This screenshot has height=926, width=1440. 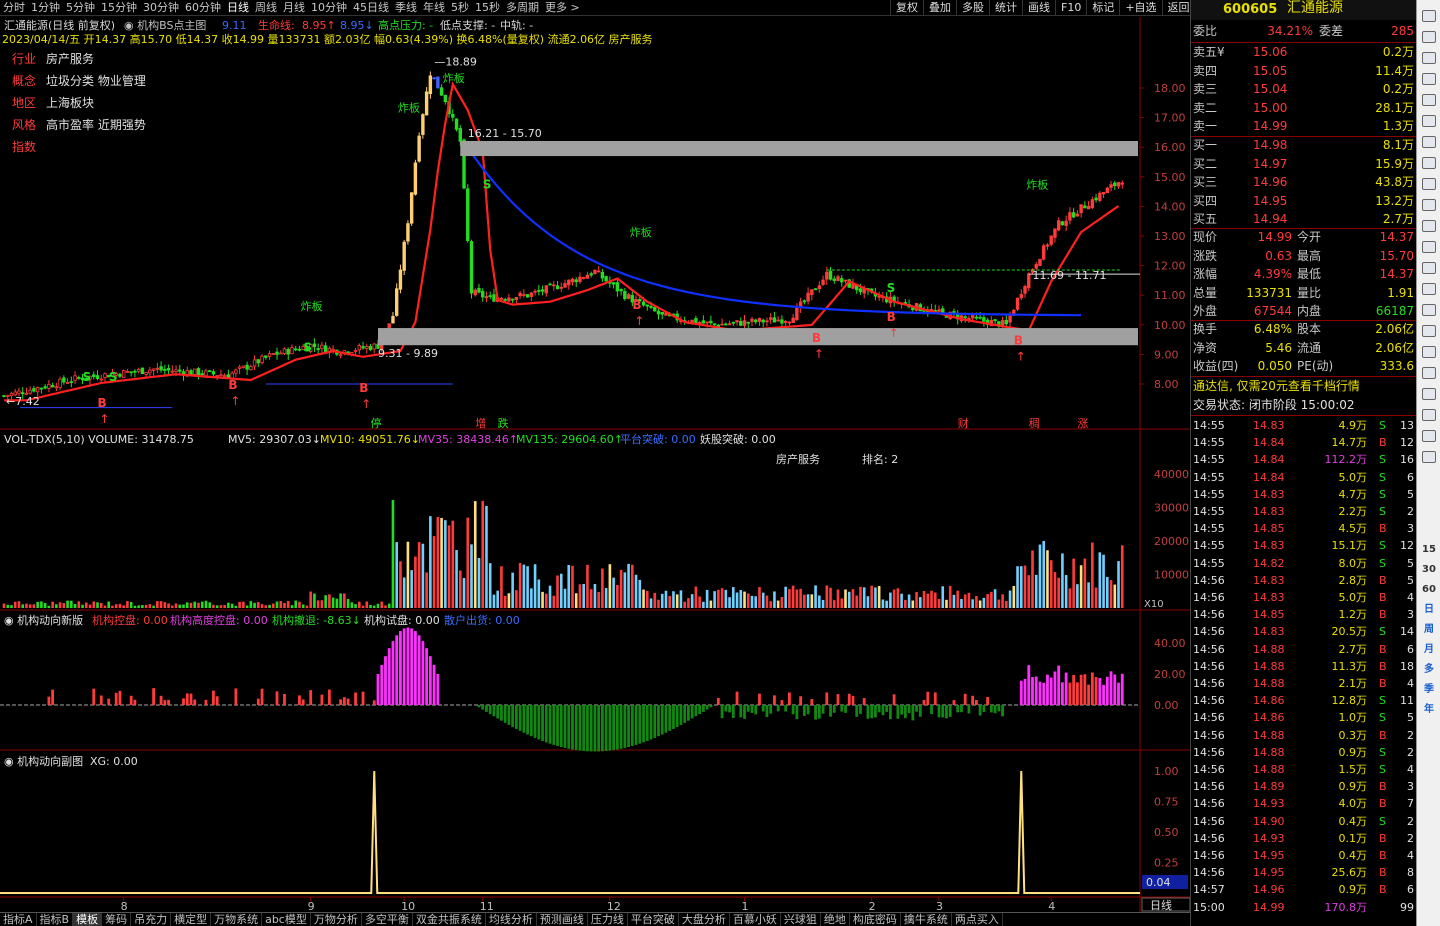 I want to click on period-shortcut: 周, so click(x=1429, y=630).